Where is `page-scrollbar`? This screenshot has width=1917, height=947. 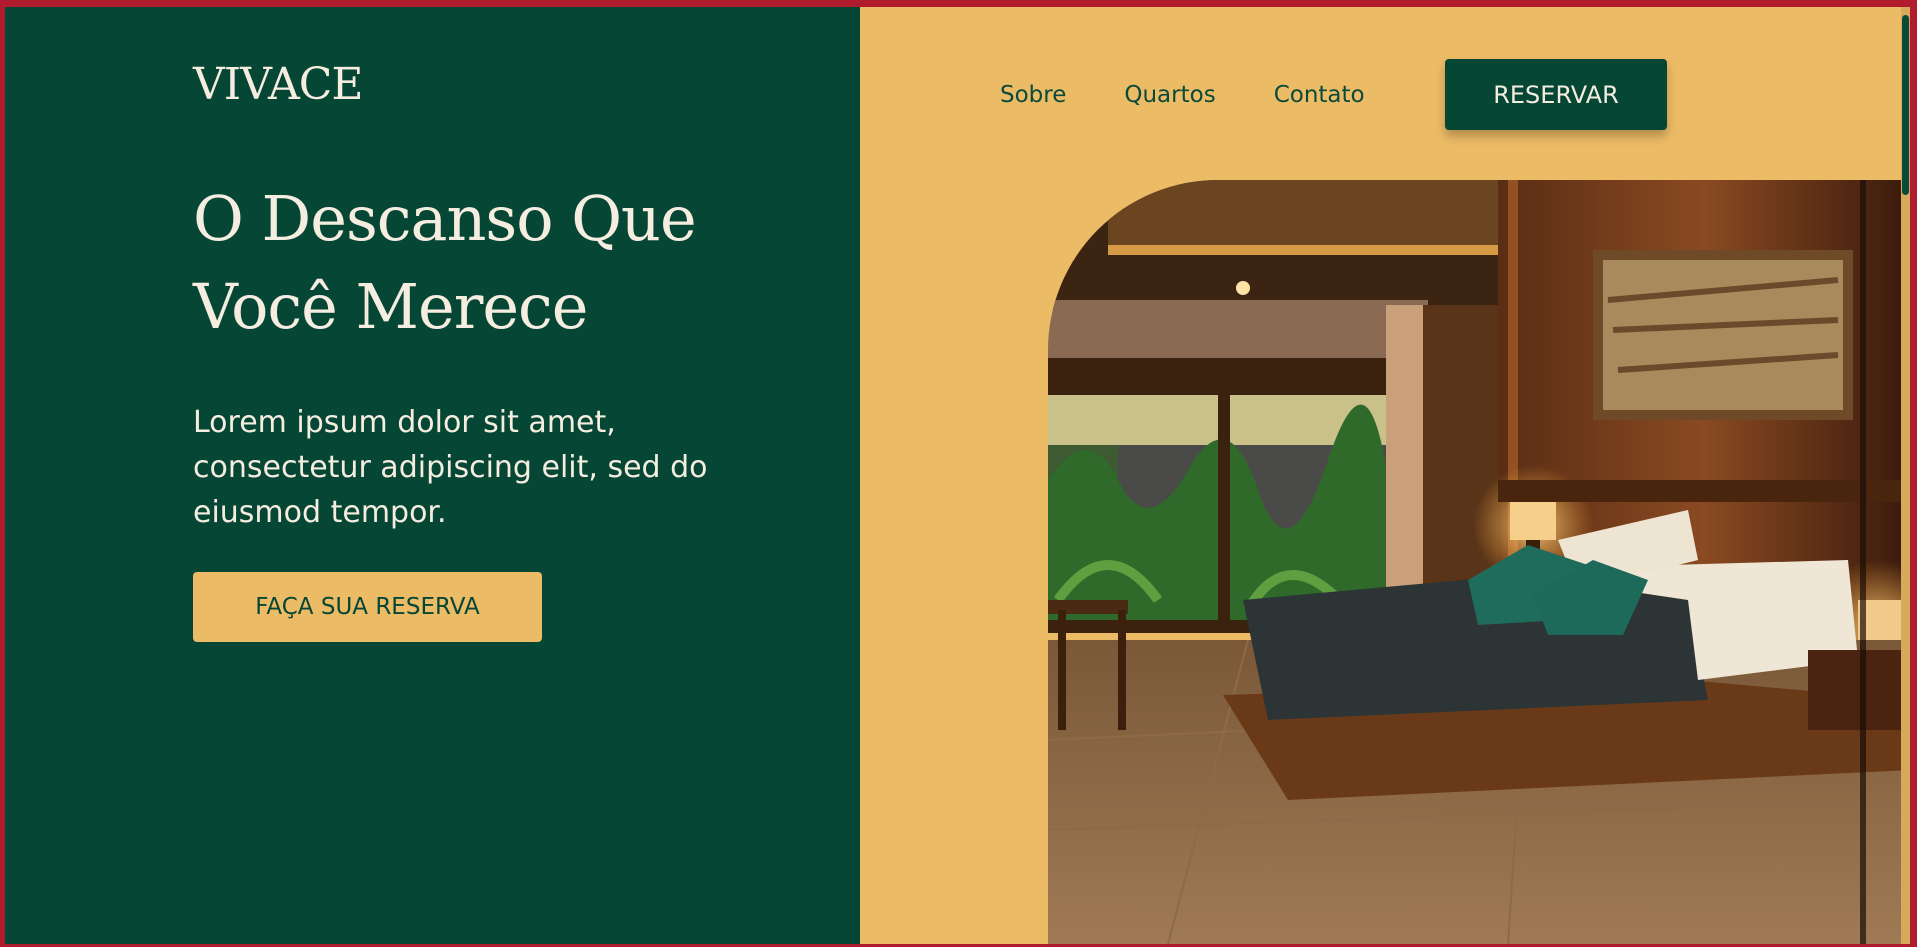
page-scrollbar is located at coordinates (1905, 475).